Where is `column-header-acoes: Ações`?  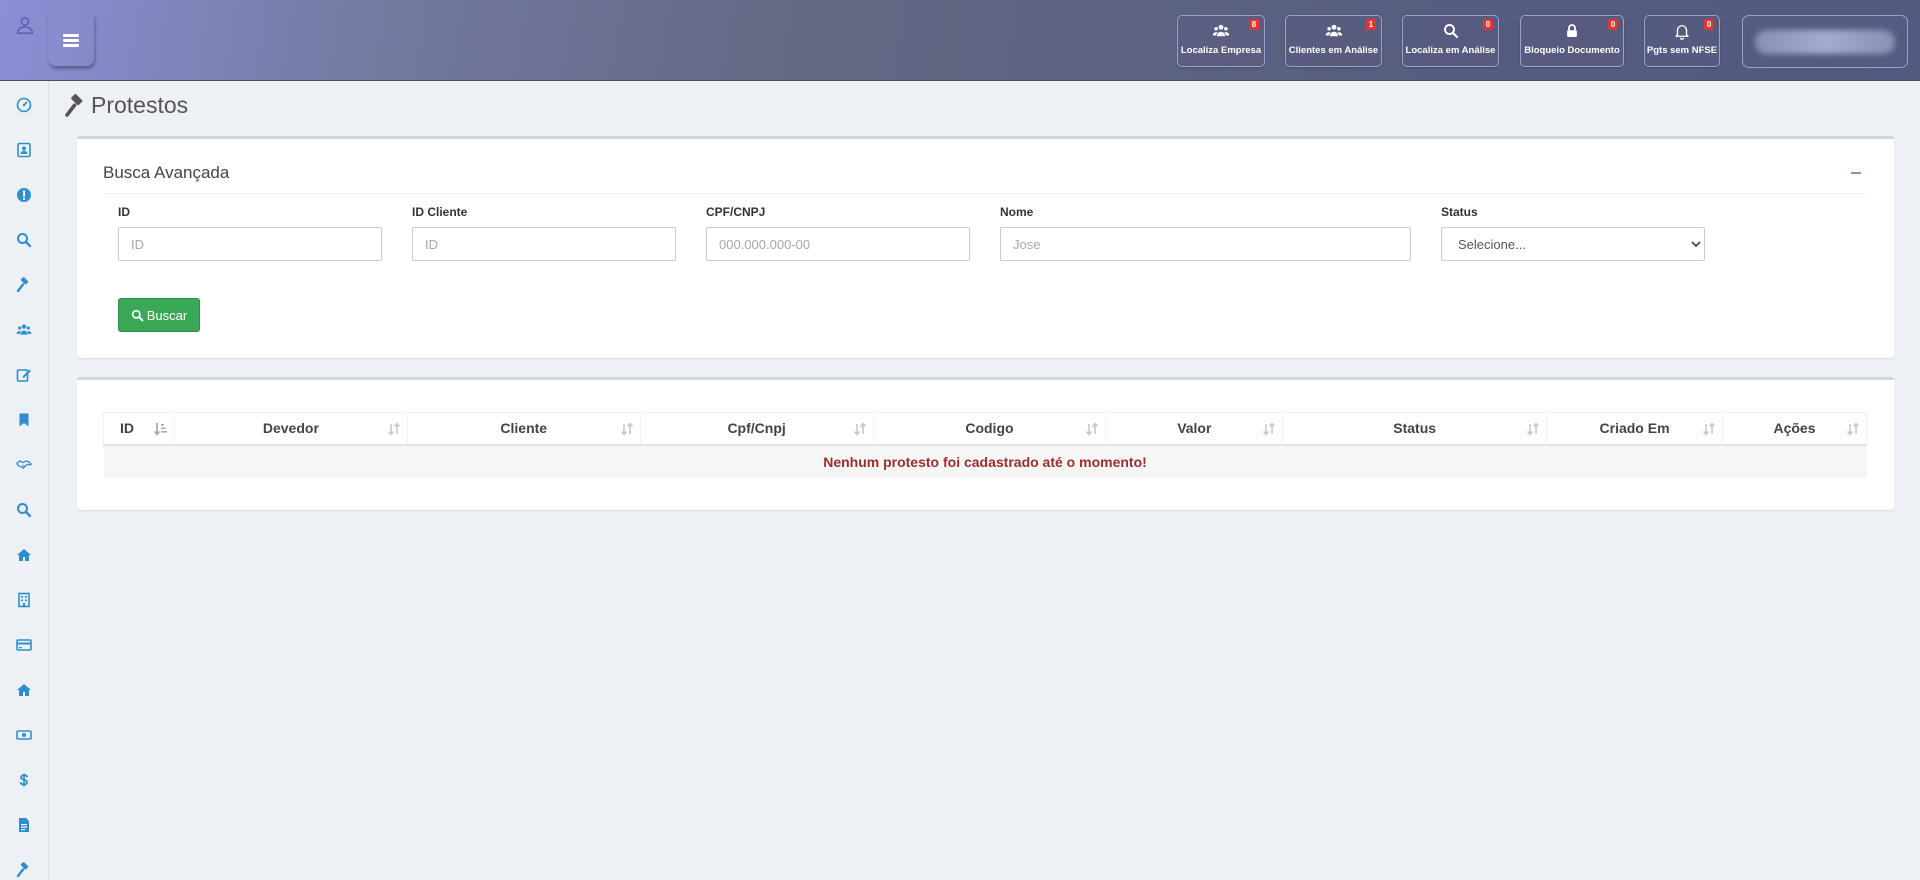 column-header-acoes: Ações is located at coordinates (1794, 429).